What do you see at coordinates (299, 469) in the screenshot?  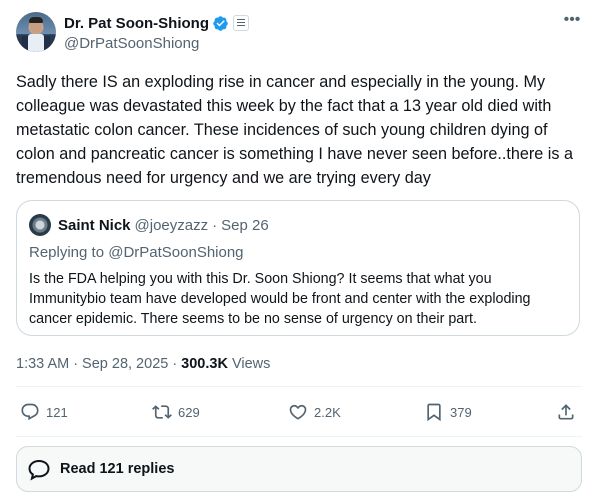 I see `read-replies-button: Read 121 replies` at bounding box center [299, 469].